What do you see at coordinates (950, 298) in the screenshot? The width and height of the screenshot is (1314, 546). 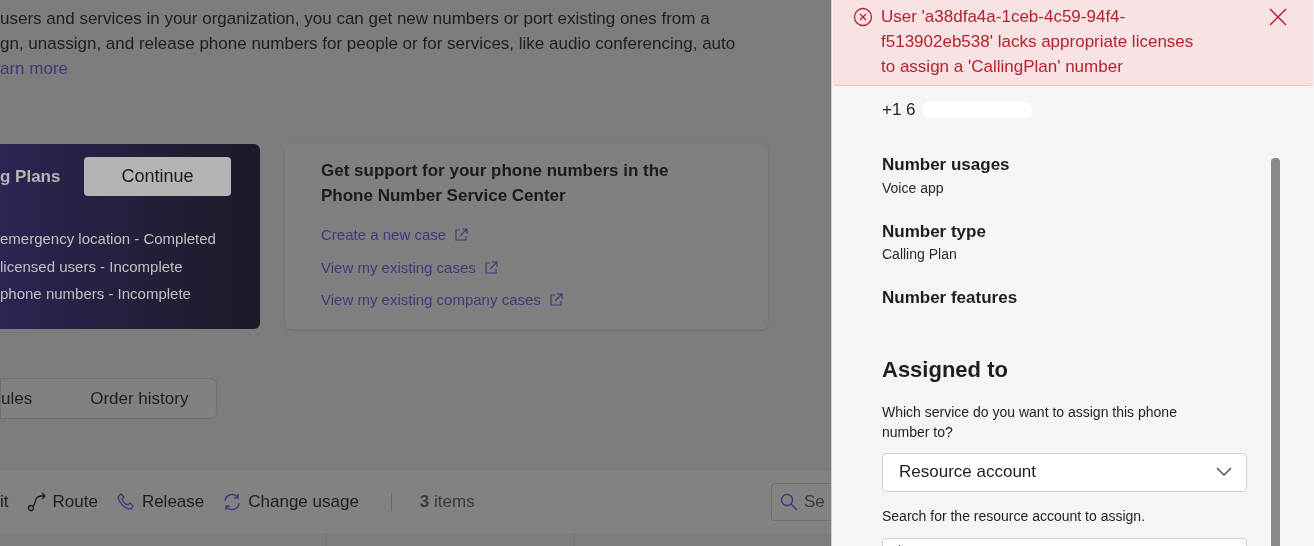 I see `detail-label: Number features` at bounding box center [950, 298].